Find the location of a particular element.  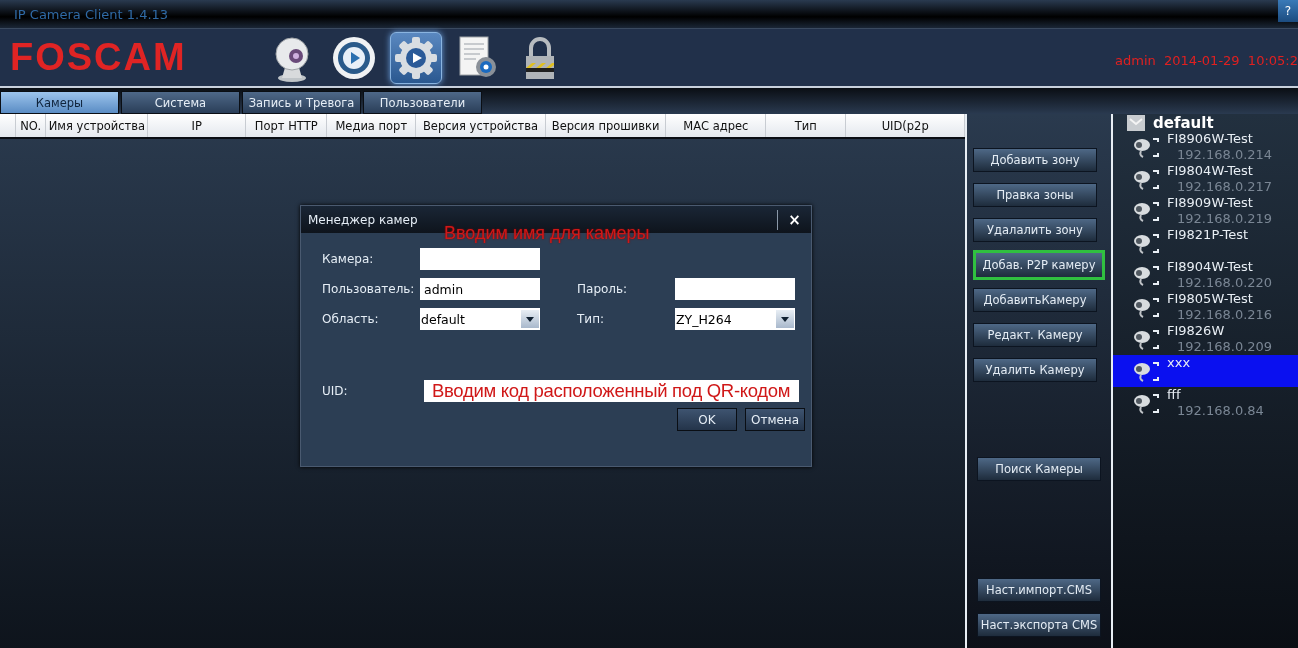

window-title: IP Camera Client 1.4.13 is located at coordinates (91, 14).